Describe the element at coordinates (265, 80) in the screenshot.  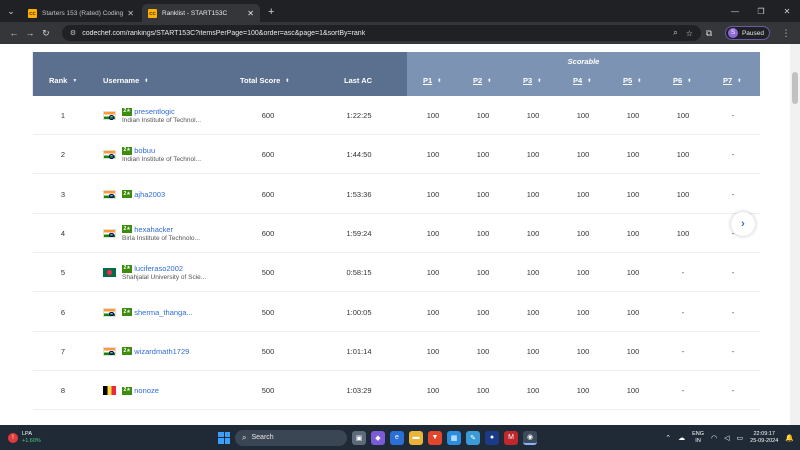
I see `header-total-score: Total Score ⬍` at that location.